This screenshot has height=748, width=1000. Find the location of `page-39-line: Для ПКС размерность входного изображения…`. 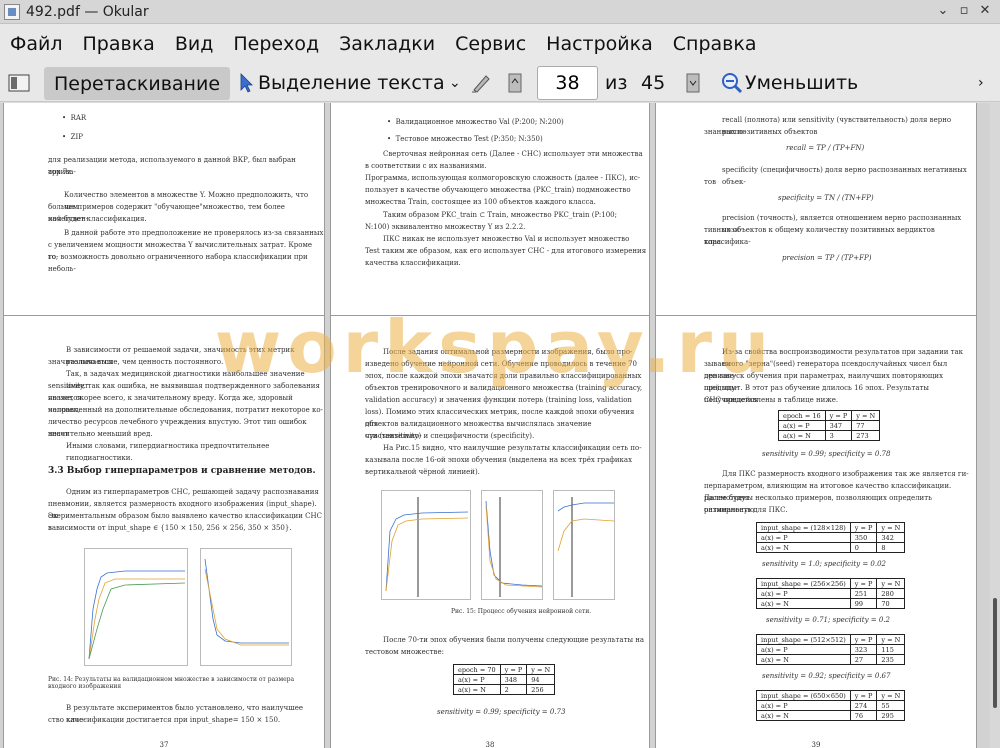

page-39-line: Для ПКС размерность входного изображения… is located at coordinates (845, 474).